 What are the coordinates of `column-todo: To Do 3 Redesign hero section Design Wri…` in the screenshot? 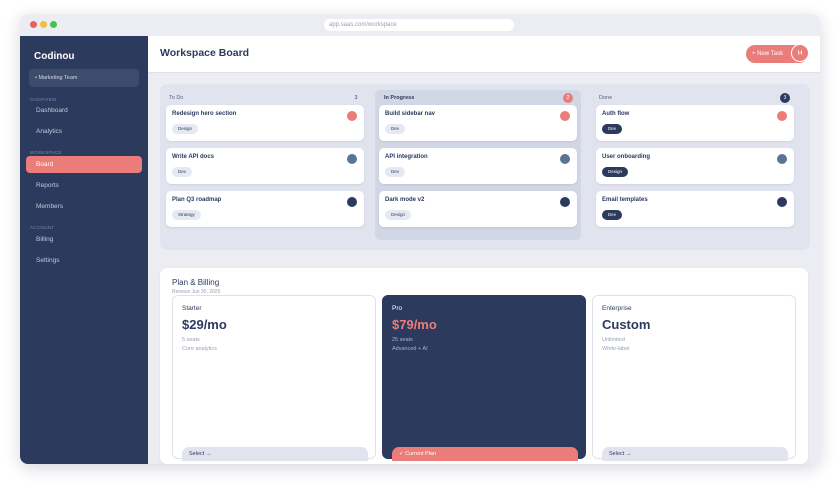 It's located at (262, 165).